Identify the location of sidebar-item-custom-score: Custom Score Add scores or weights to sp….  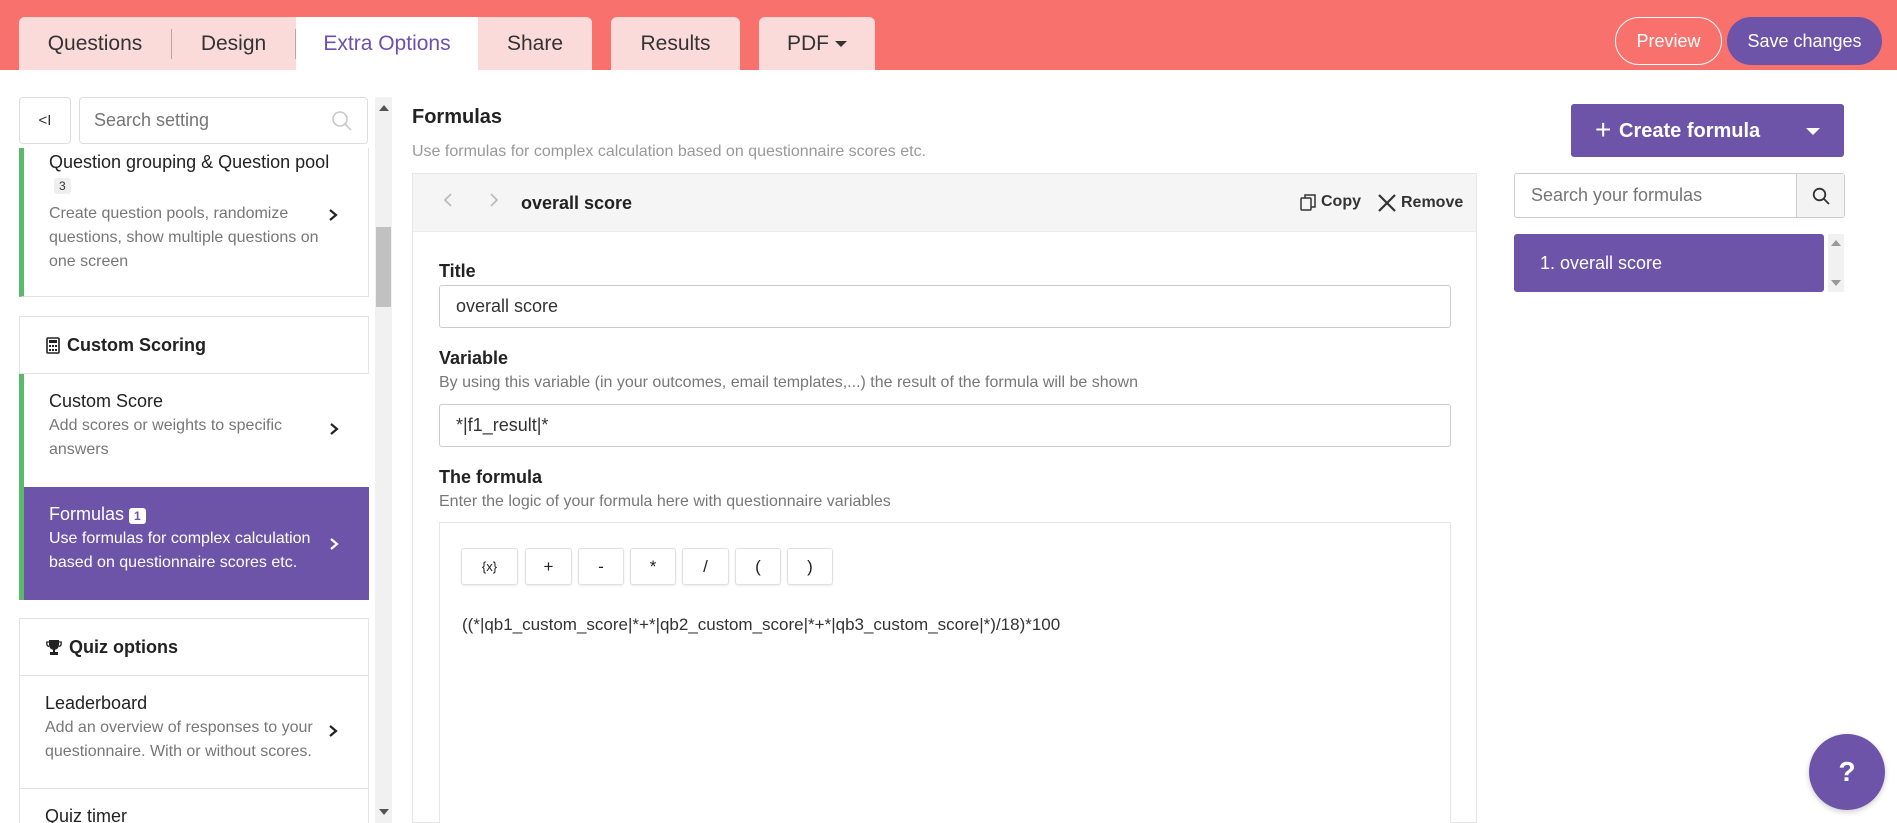
(194, 430).